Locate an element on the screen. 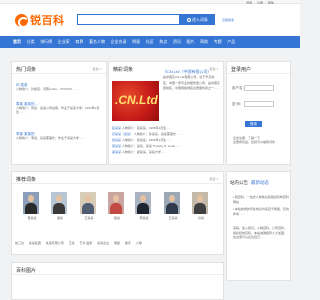 The image size is (320, 300). recommended-tags: 前三位 某某集团 某某有限公司 王某 艺术 画家 某某企业 明星 歌手 人物 is located at coordinates (115, 243).